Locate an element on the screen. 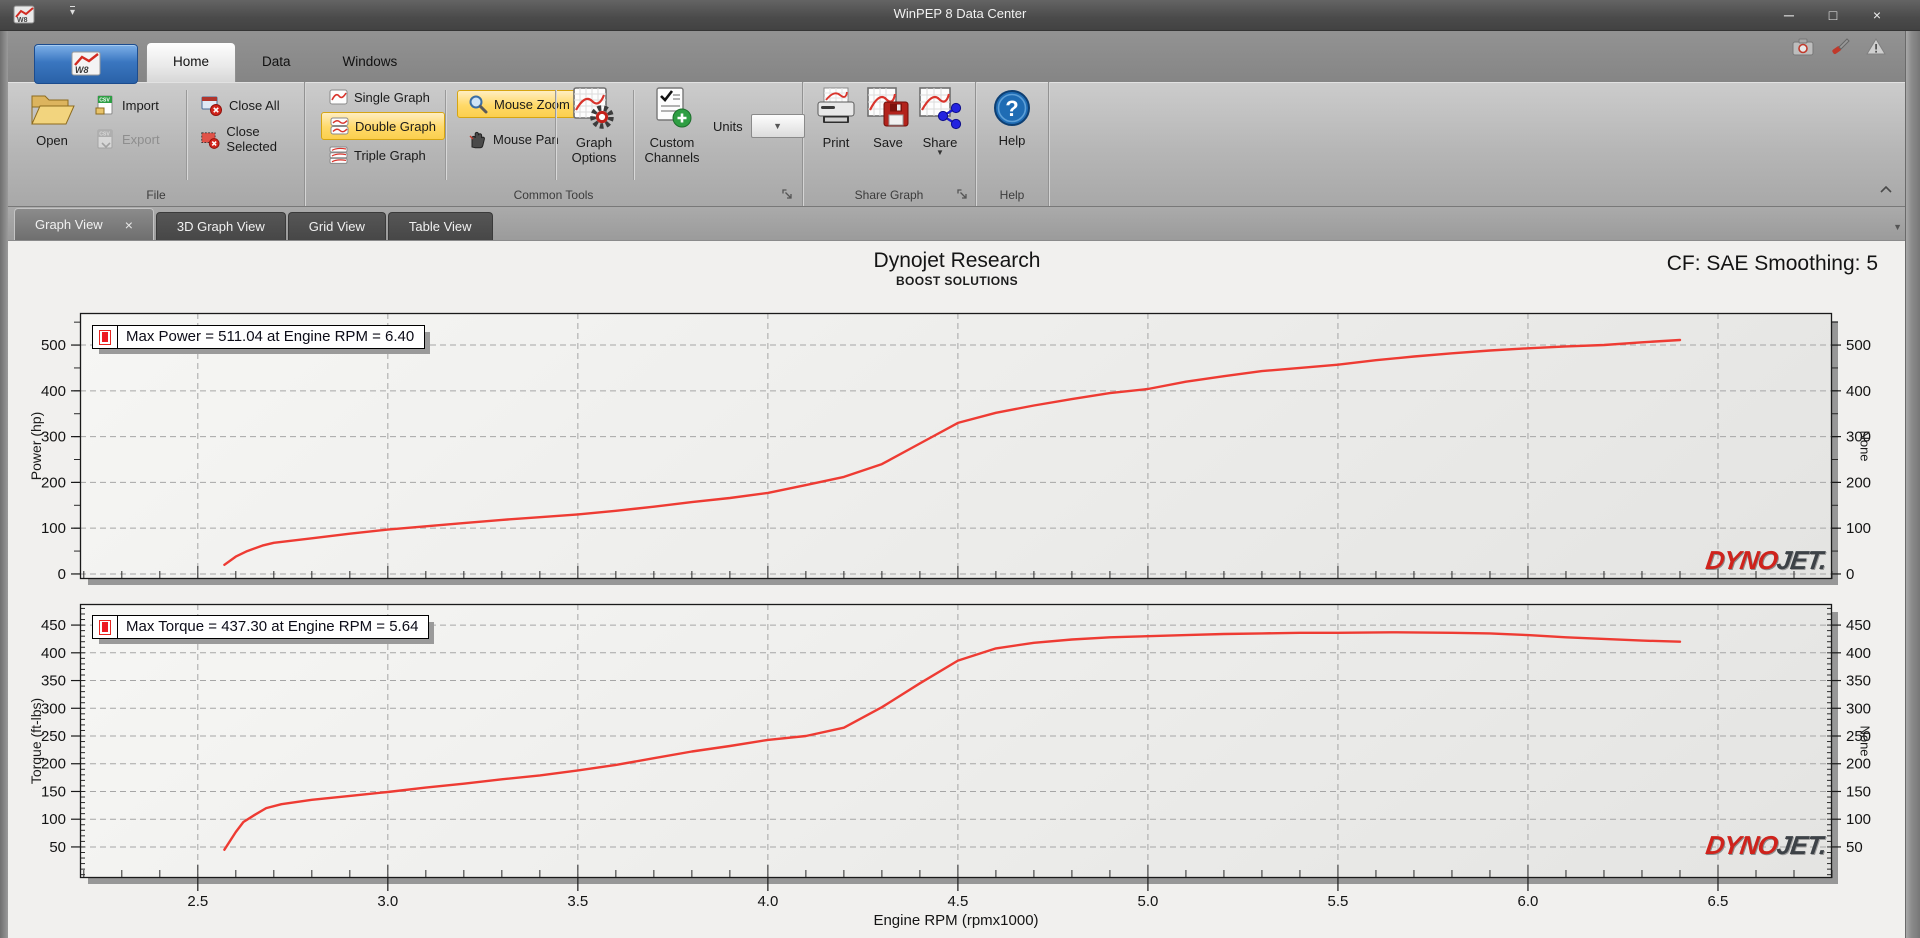 The image size is (1920, 938). tab-data: Data is located at coordinates (276, 62).